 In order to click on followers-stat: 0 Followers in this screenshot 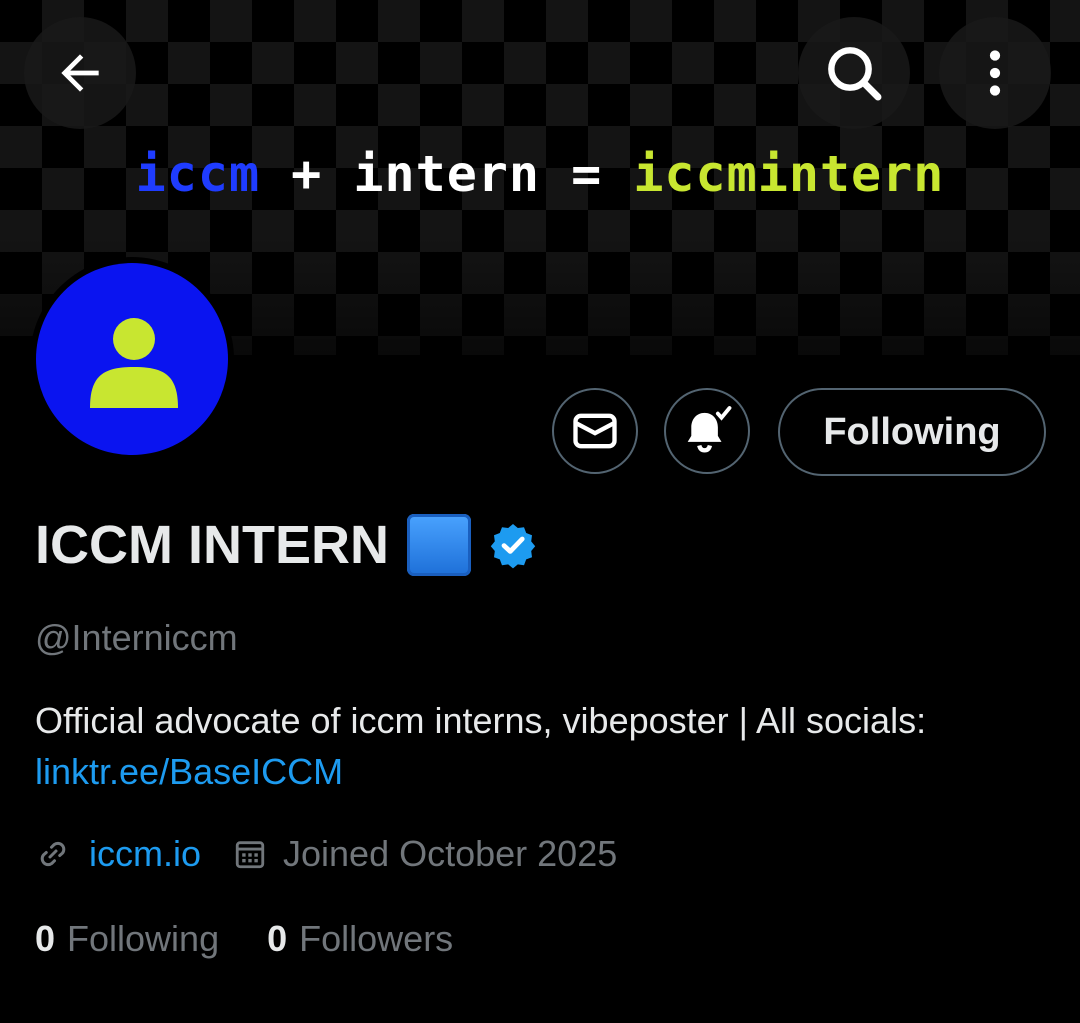, I will do `click(360, 939)`.